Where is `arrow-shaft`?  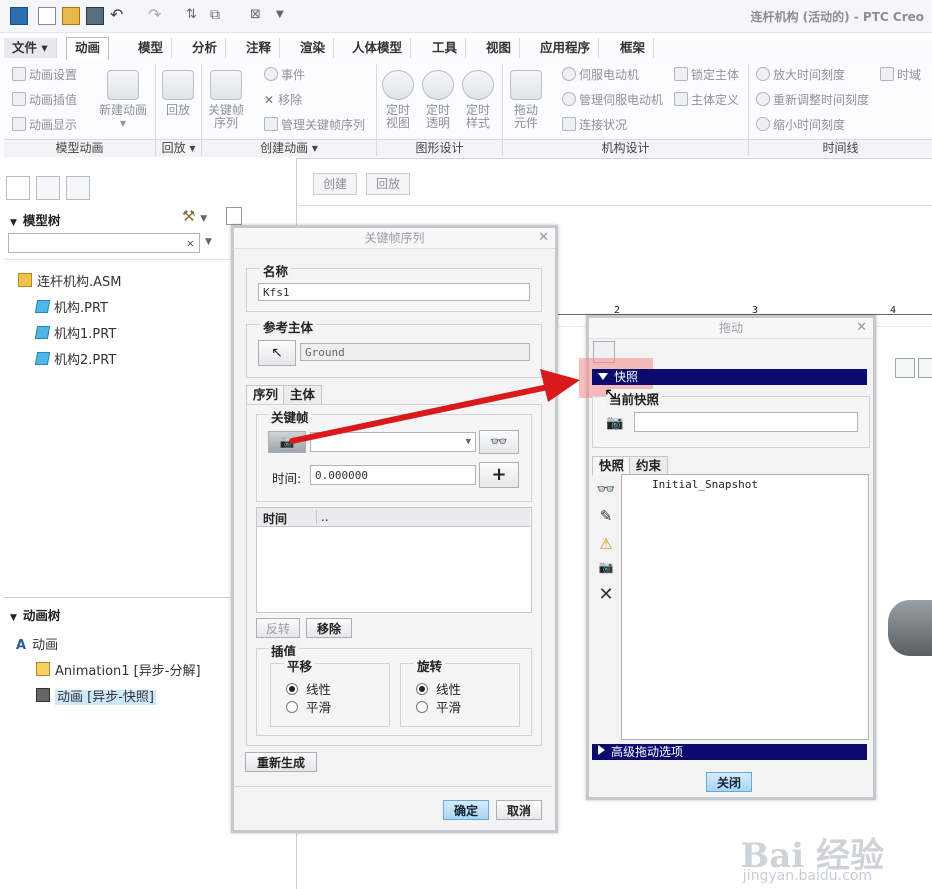 arrow-shaft is located at coordinates (420, 414).